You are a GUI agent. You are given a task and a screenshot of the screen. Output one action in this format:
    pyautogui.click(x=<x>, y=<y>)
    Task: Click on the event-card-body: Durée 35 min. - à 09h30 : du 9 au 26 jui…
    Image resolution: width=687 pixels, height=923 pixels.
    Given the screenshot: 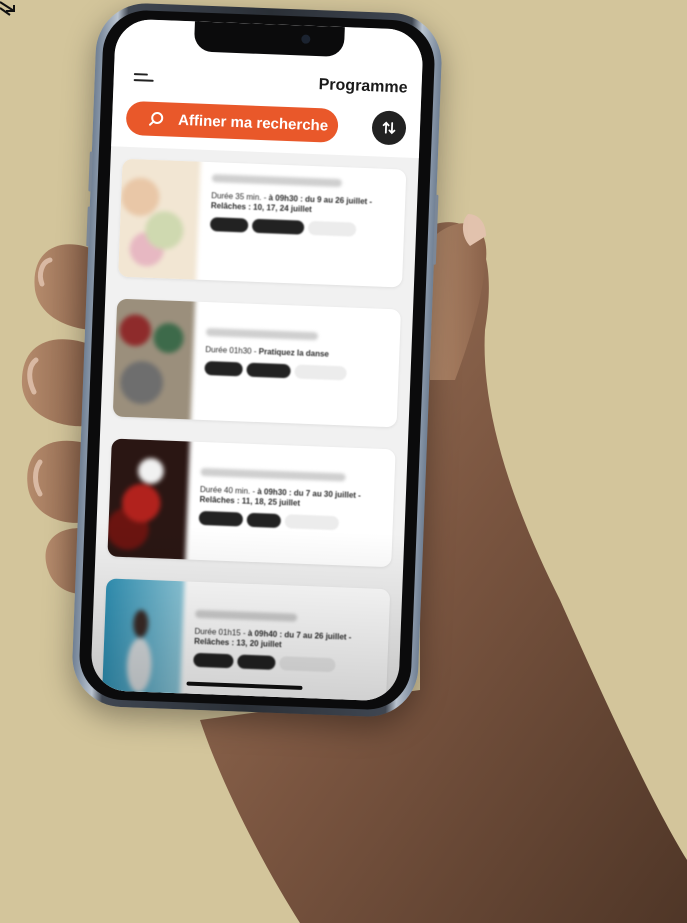 What is the action you would take?
    pyautogui.click(x=301, y=225)
    